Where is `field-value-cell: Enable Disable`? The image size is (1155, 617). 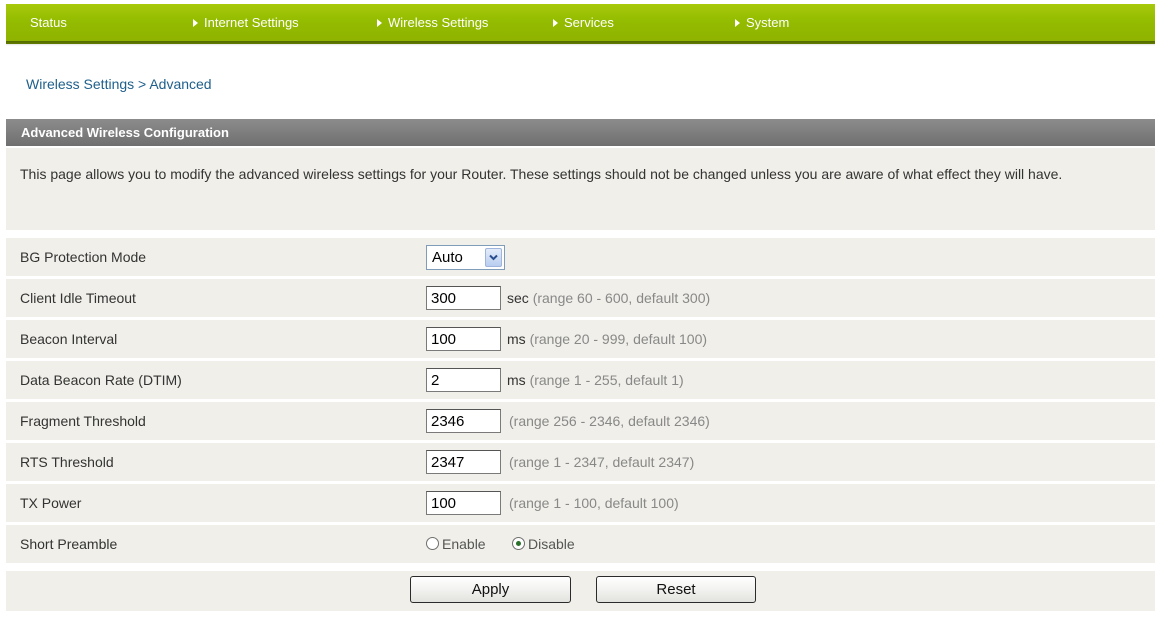 field-value-cell: Enable Disable is located at coordinates (783, 544).